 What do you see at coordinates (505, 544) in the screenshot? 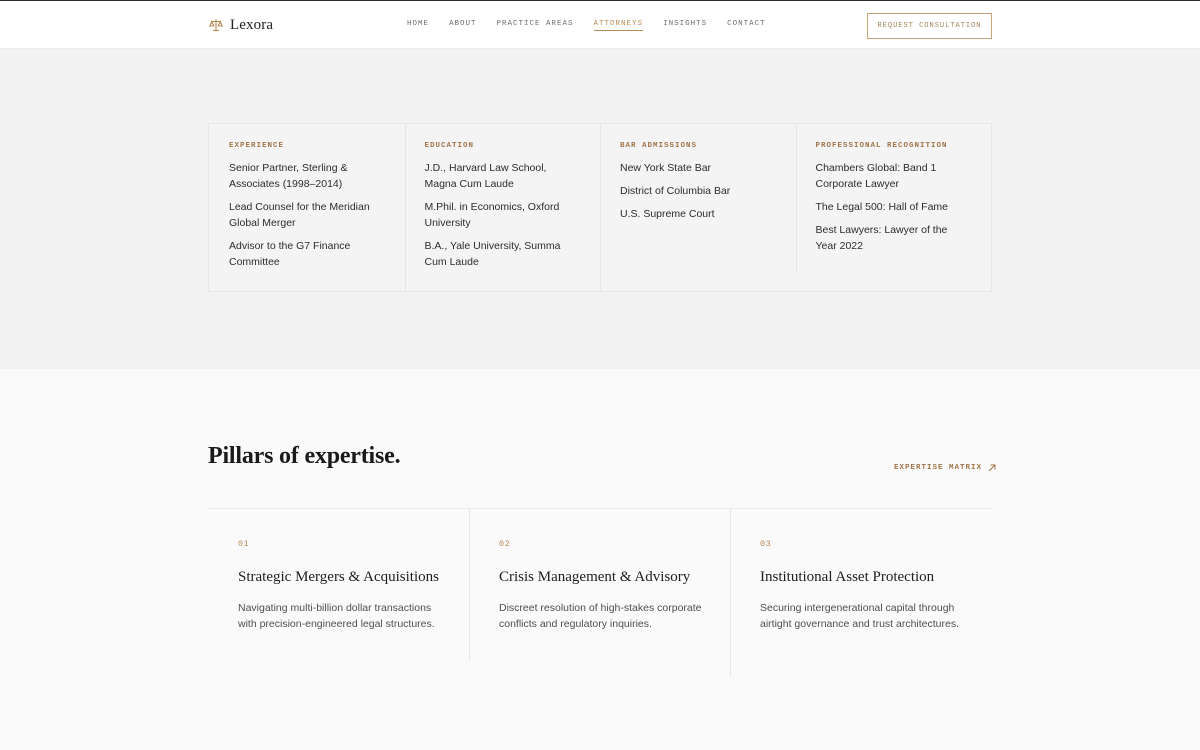
I see `pillar-number: 02` at bounding box center [505, 544].